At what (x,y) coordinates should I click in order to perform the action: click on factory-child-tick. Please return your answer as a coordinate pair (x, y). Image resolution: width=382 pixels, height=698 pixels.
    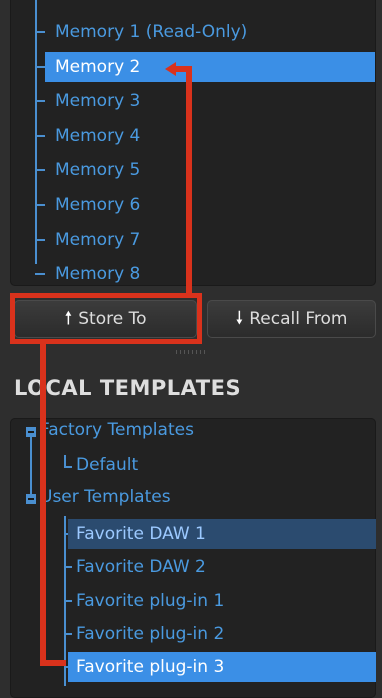
    Looking at the image, I should click on (68, 467).